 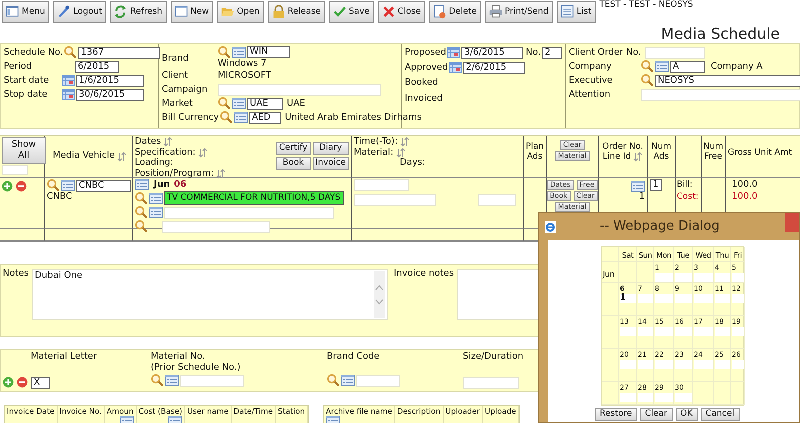 What do you see at coordinates (656, 414) in the screenshot?
I see `dialog-button: Clear` at bounding box center [656, 414].